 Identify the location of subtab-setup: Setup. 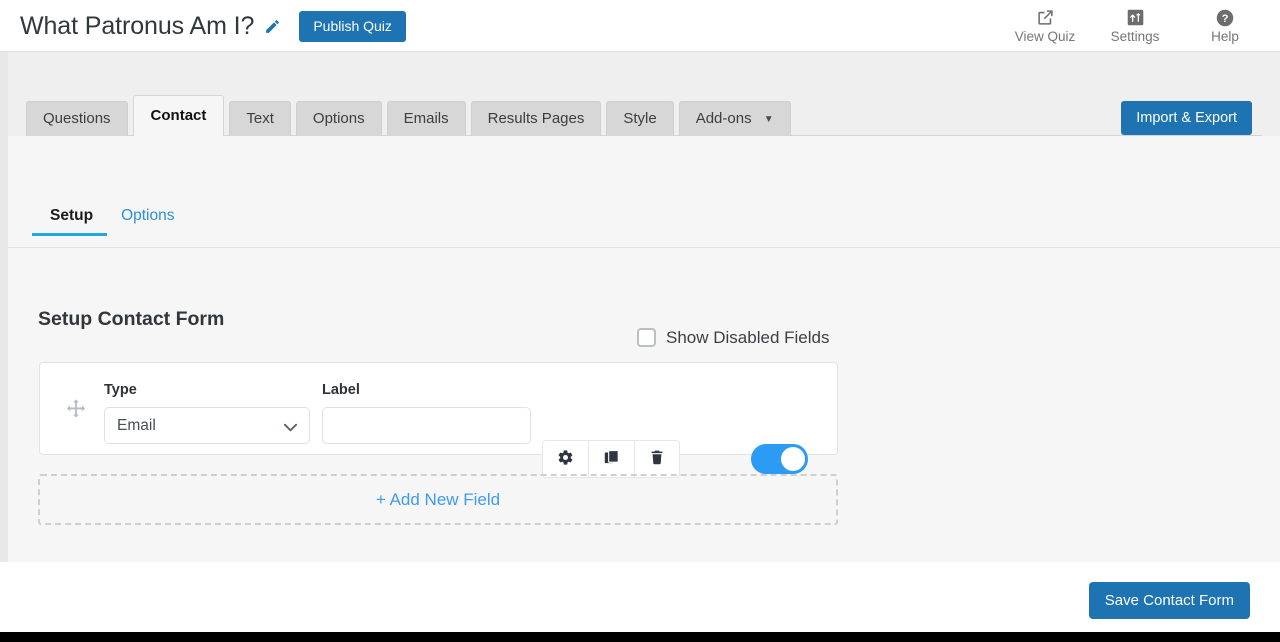
(70, 221).